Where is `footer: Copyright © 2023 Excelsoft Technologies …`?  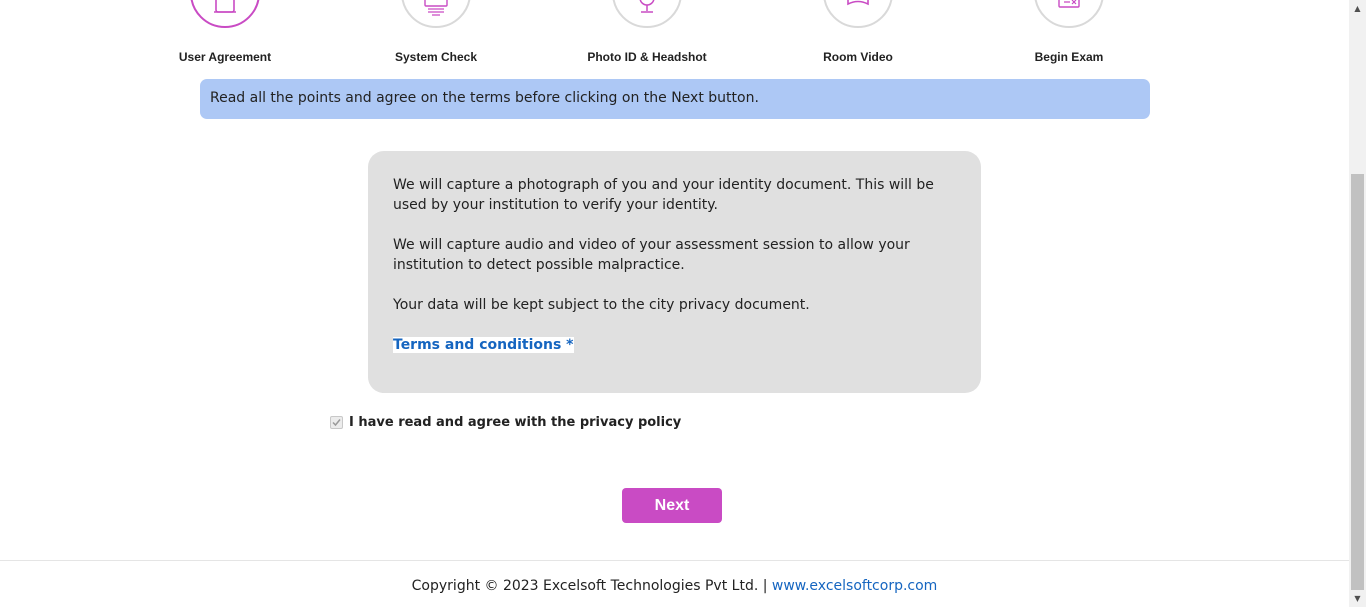
footer: Copyright © 2023 Excelsoft Technologies … is located at coordinates (674, 583).